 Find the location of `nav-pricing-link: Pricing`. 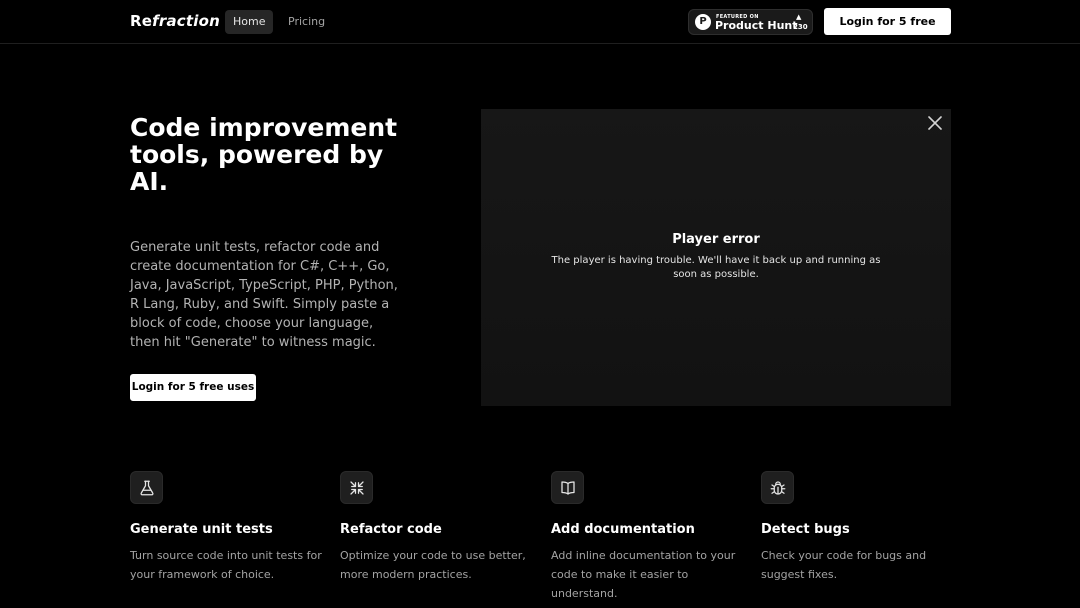

nav-pricing-link: Pricing is located at coordinates (306, 22).